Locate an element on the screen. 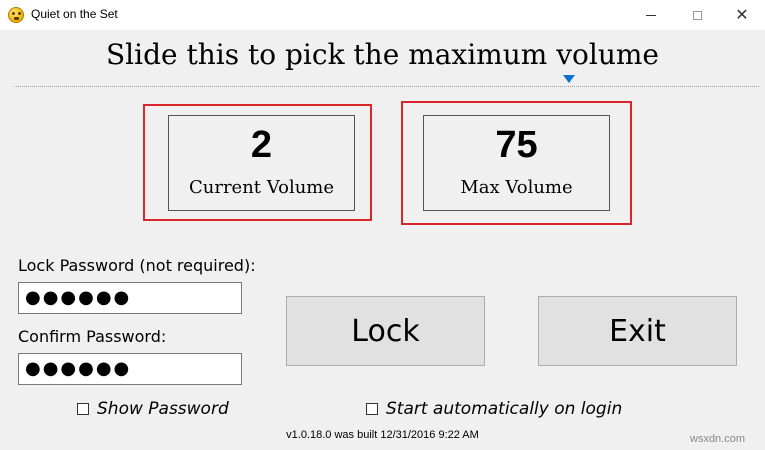 The height and width of the screenshot is (450, 765). watermark-text: wsxdn.com is located at coordinates (718, 439).